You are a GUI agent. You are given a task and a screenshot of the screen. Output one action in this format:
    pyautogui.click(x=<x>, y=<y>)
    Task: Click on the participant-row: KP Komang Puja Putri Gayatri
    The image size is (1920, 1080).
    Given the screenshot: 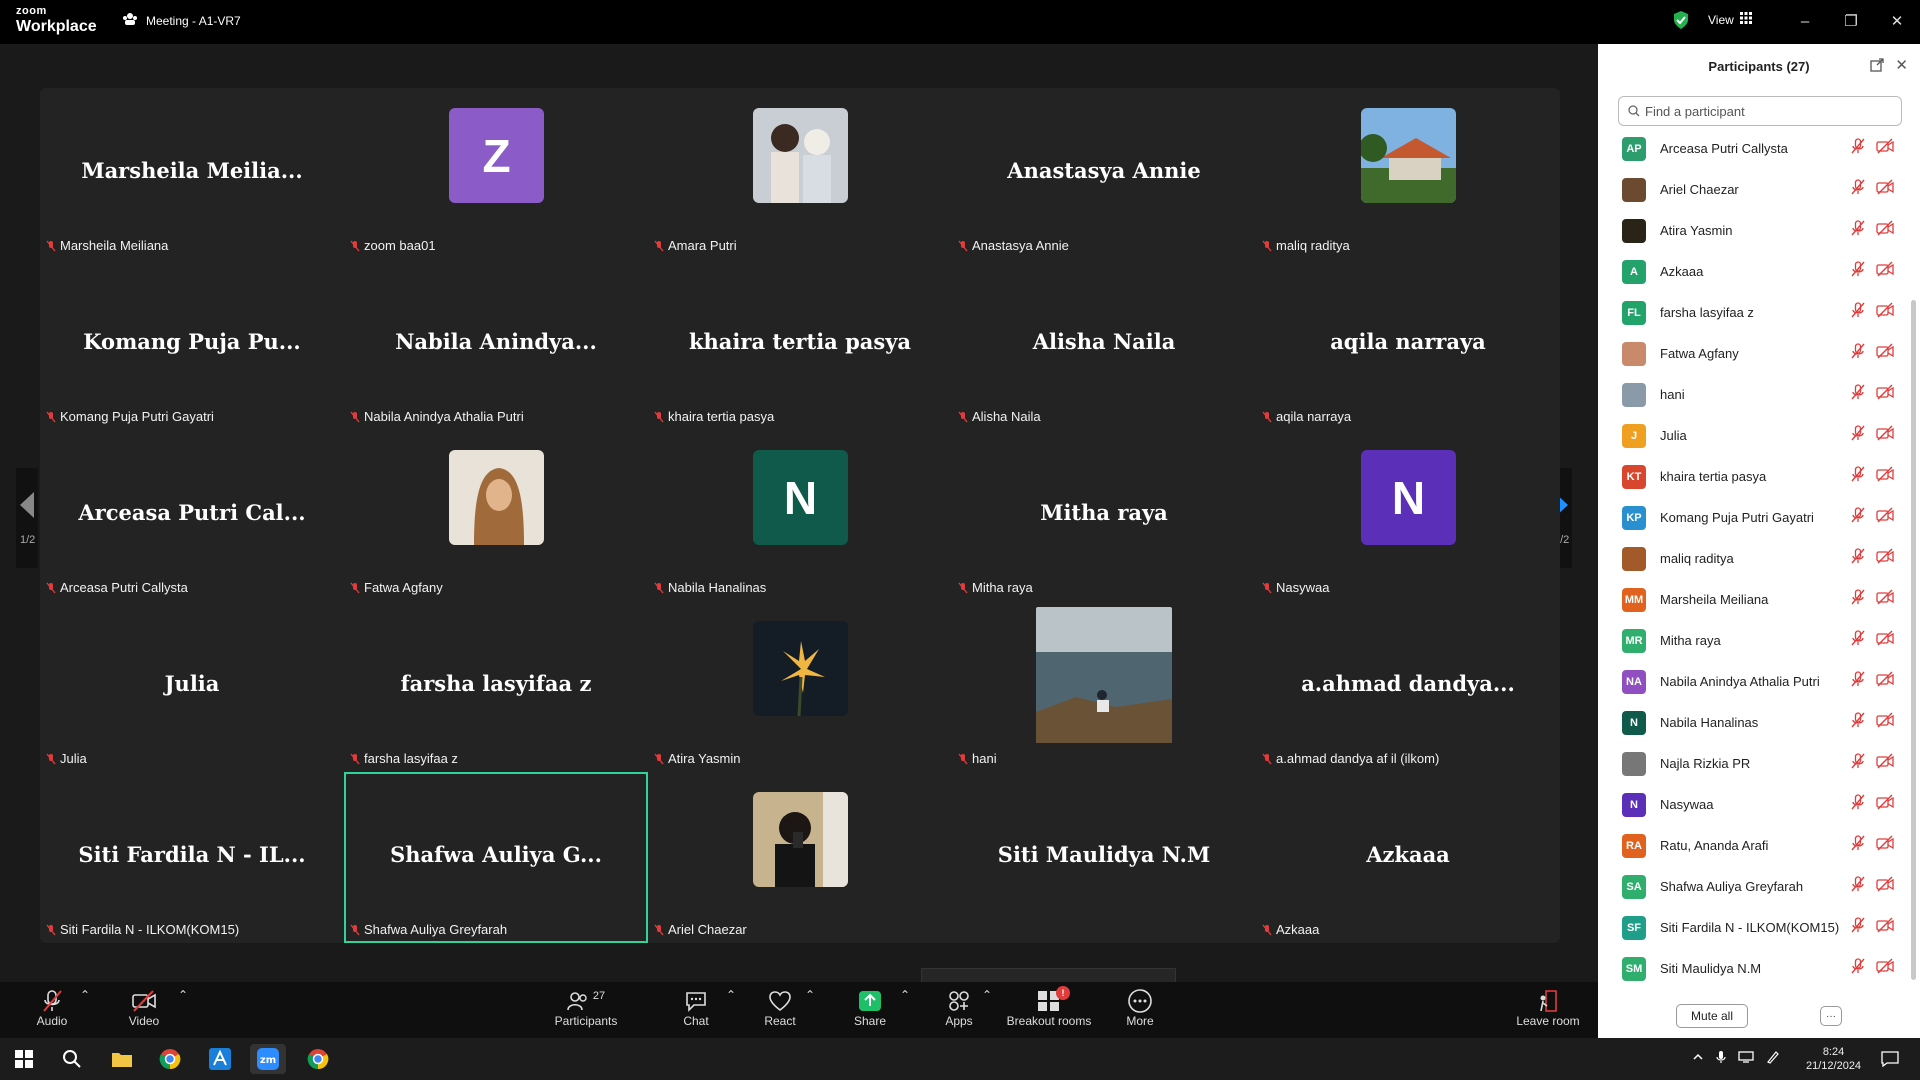 What is the action you would take?
    pyautogui.click(x=1754, y=517)
    